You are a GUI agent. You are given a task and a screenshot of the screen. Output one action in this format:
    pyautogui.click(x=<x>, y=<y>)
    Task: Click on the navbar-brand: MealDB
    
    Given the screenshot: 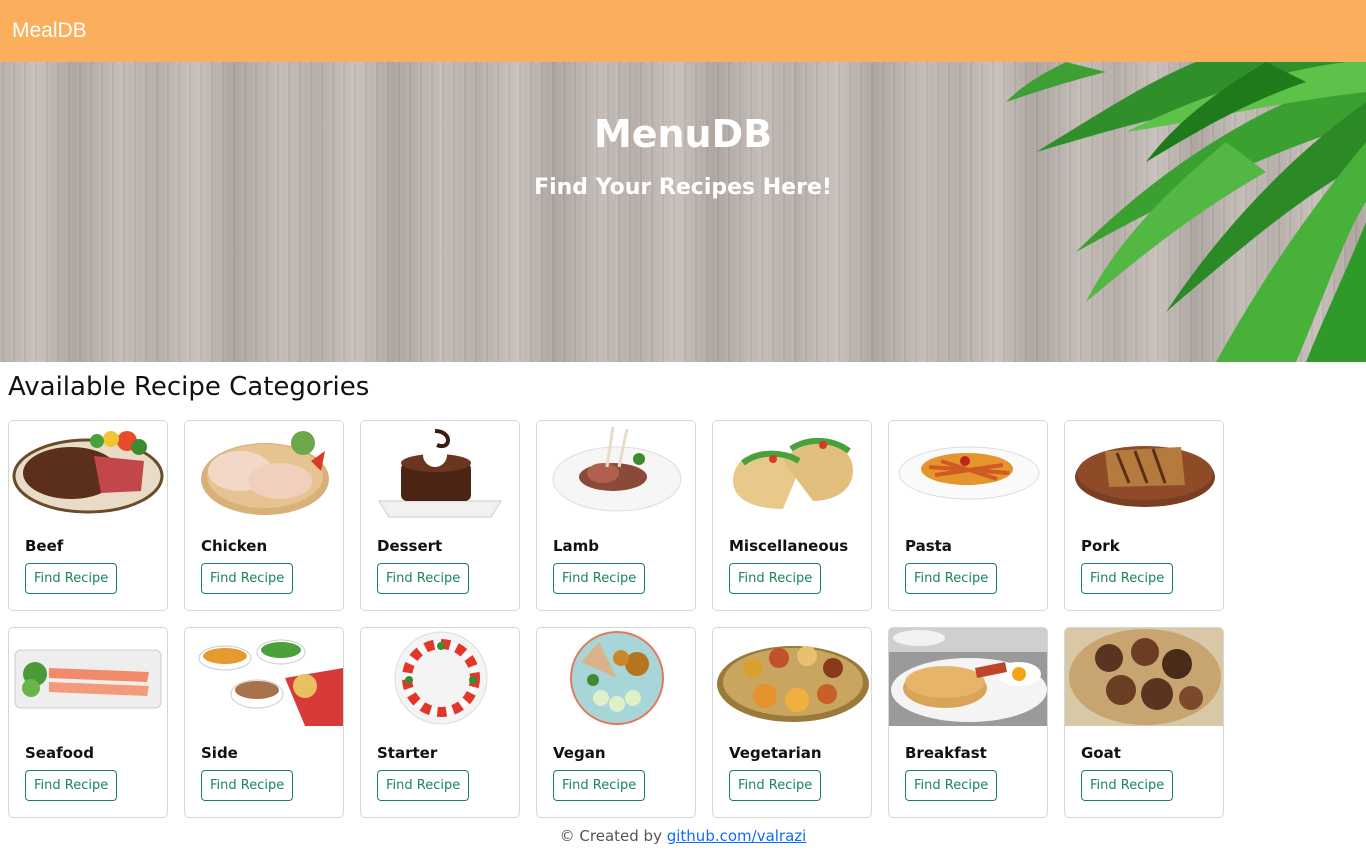 What is the action you would take?
    pyautogui.click(x=49, y=31)
    